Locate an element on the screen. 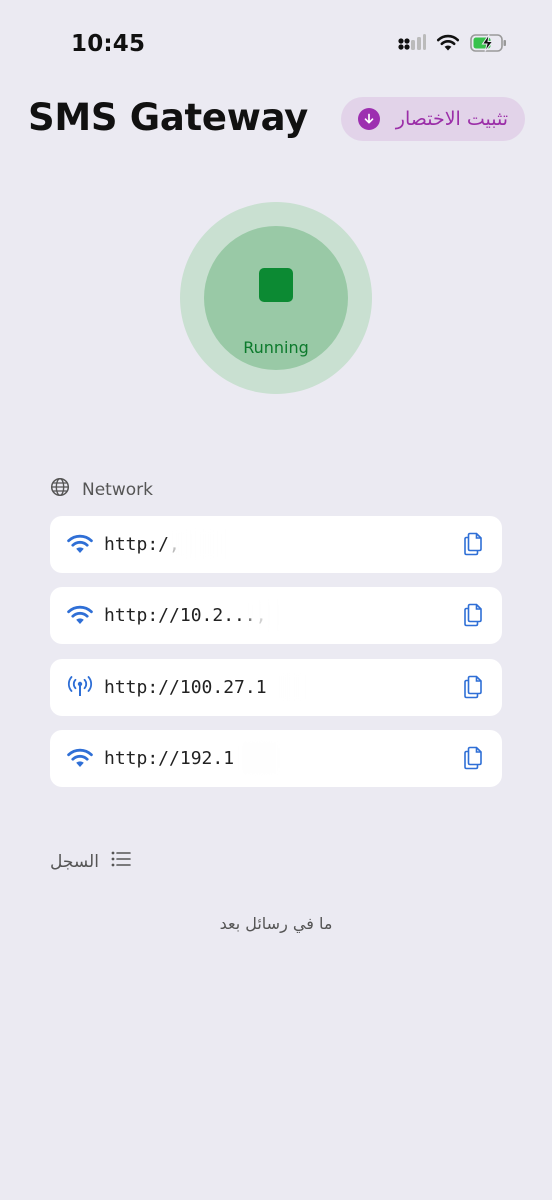 This screenshot has width=552, height=1200. running-status-label: Running is located at coordinates (276, 347).